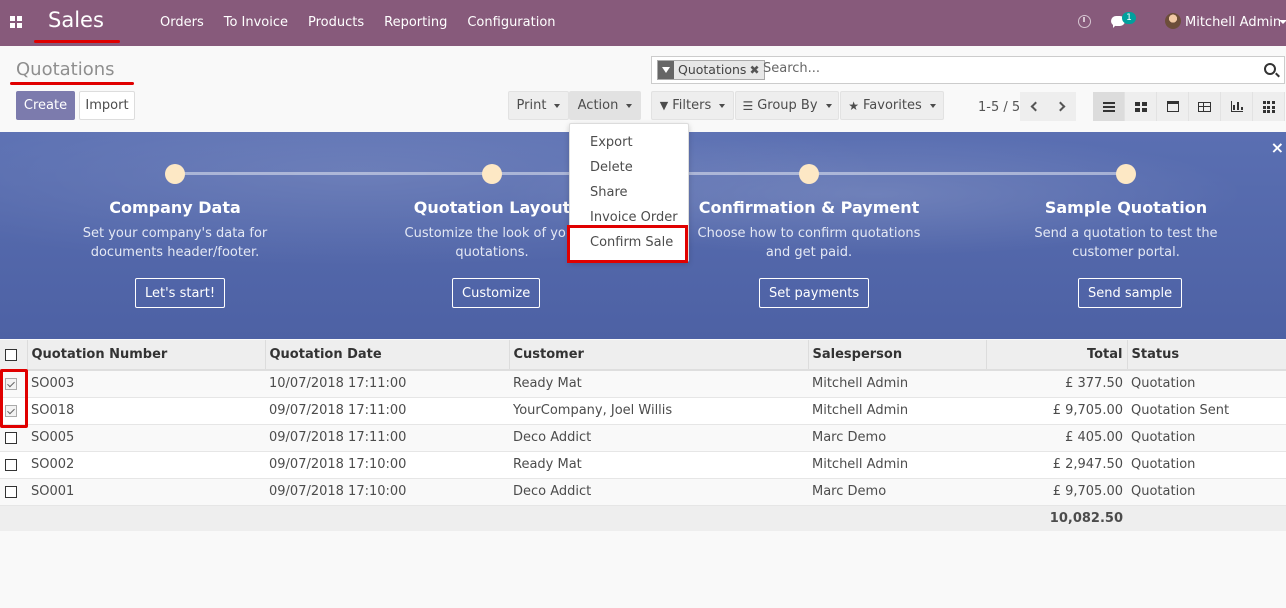 The image size is (1286, 608). I want to click on group-by-button: ☰ Group By, so click(787, 105).